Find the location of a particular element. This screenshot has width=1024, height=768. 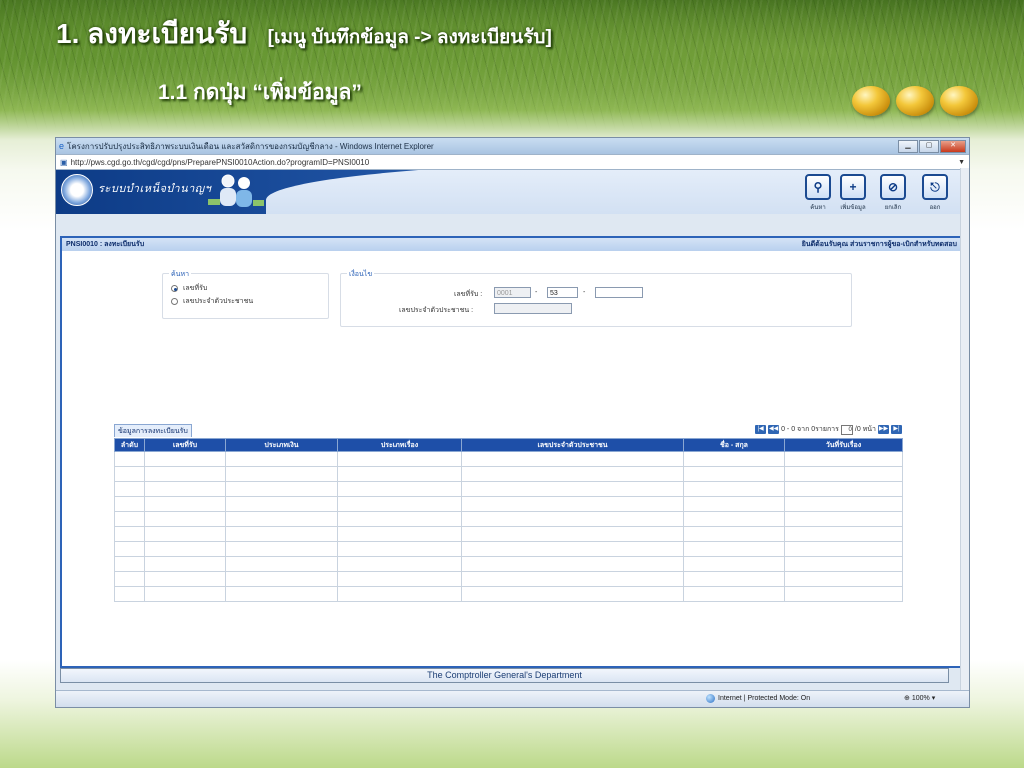

page-icon: ▣ is located at coordinates (64, 162).